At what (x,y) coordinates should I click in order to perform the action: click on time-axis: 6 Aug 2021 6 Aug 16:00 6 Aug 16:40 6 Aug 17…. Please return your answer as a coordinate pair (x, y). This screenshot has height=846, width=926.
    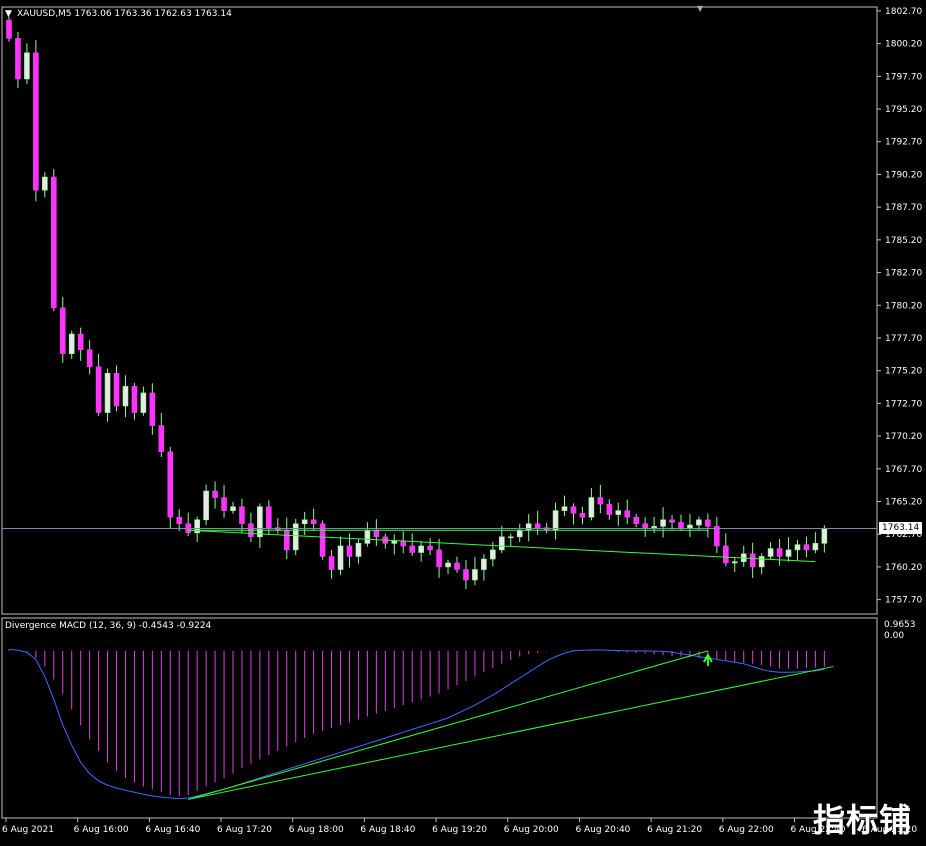
    Looking at the image, I should click on (459, 826).